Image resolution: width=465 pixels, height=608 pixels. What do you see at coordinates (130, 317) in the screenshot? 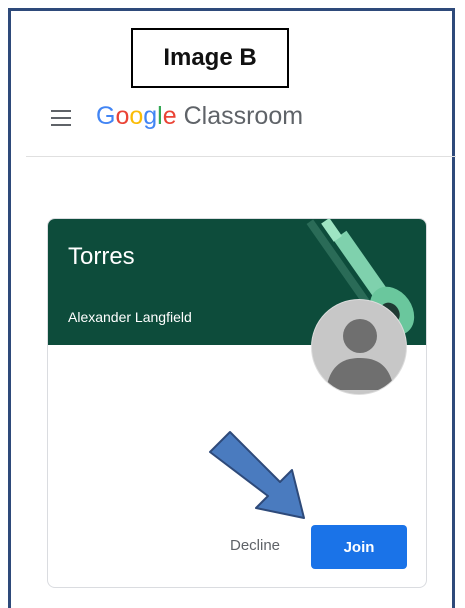
I see `teacher-name: Alexander Langfield` at bounding box center [130, 317].